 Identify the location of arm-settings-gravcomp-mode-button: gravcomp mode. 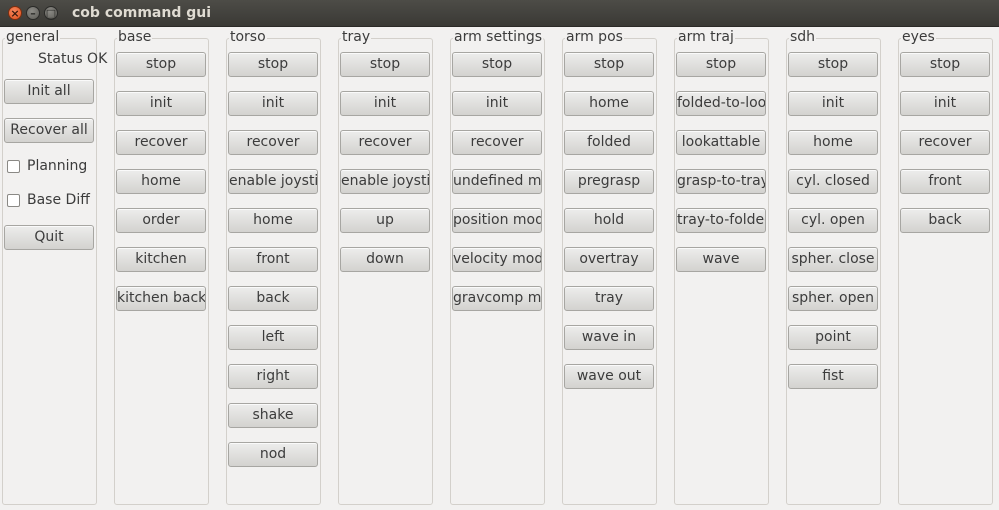
(497, 298).